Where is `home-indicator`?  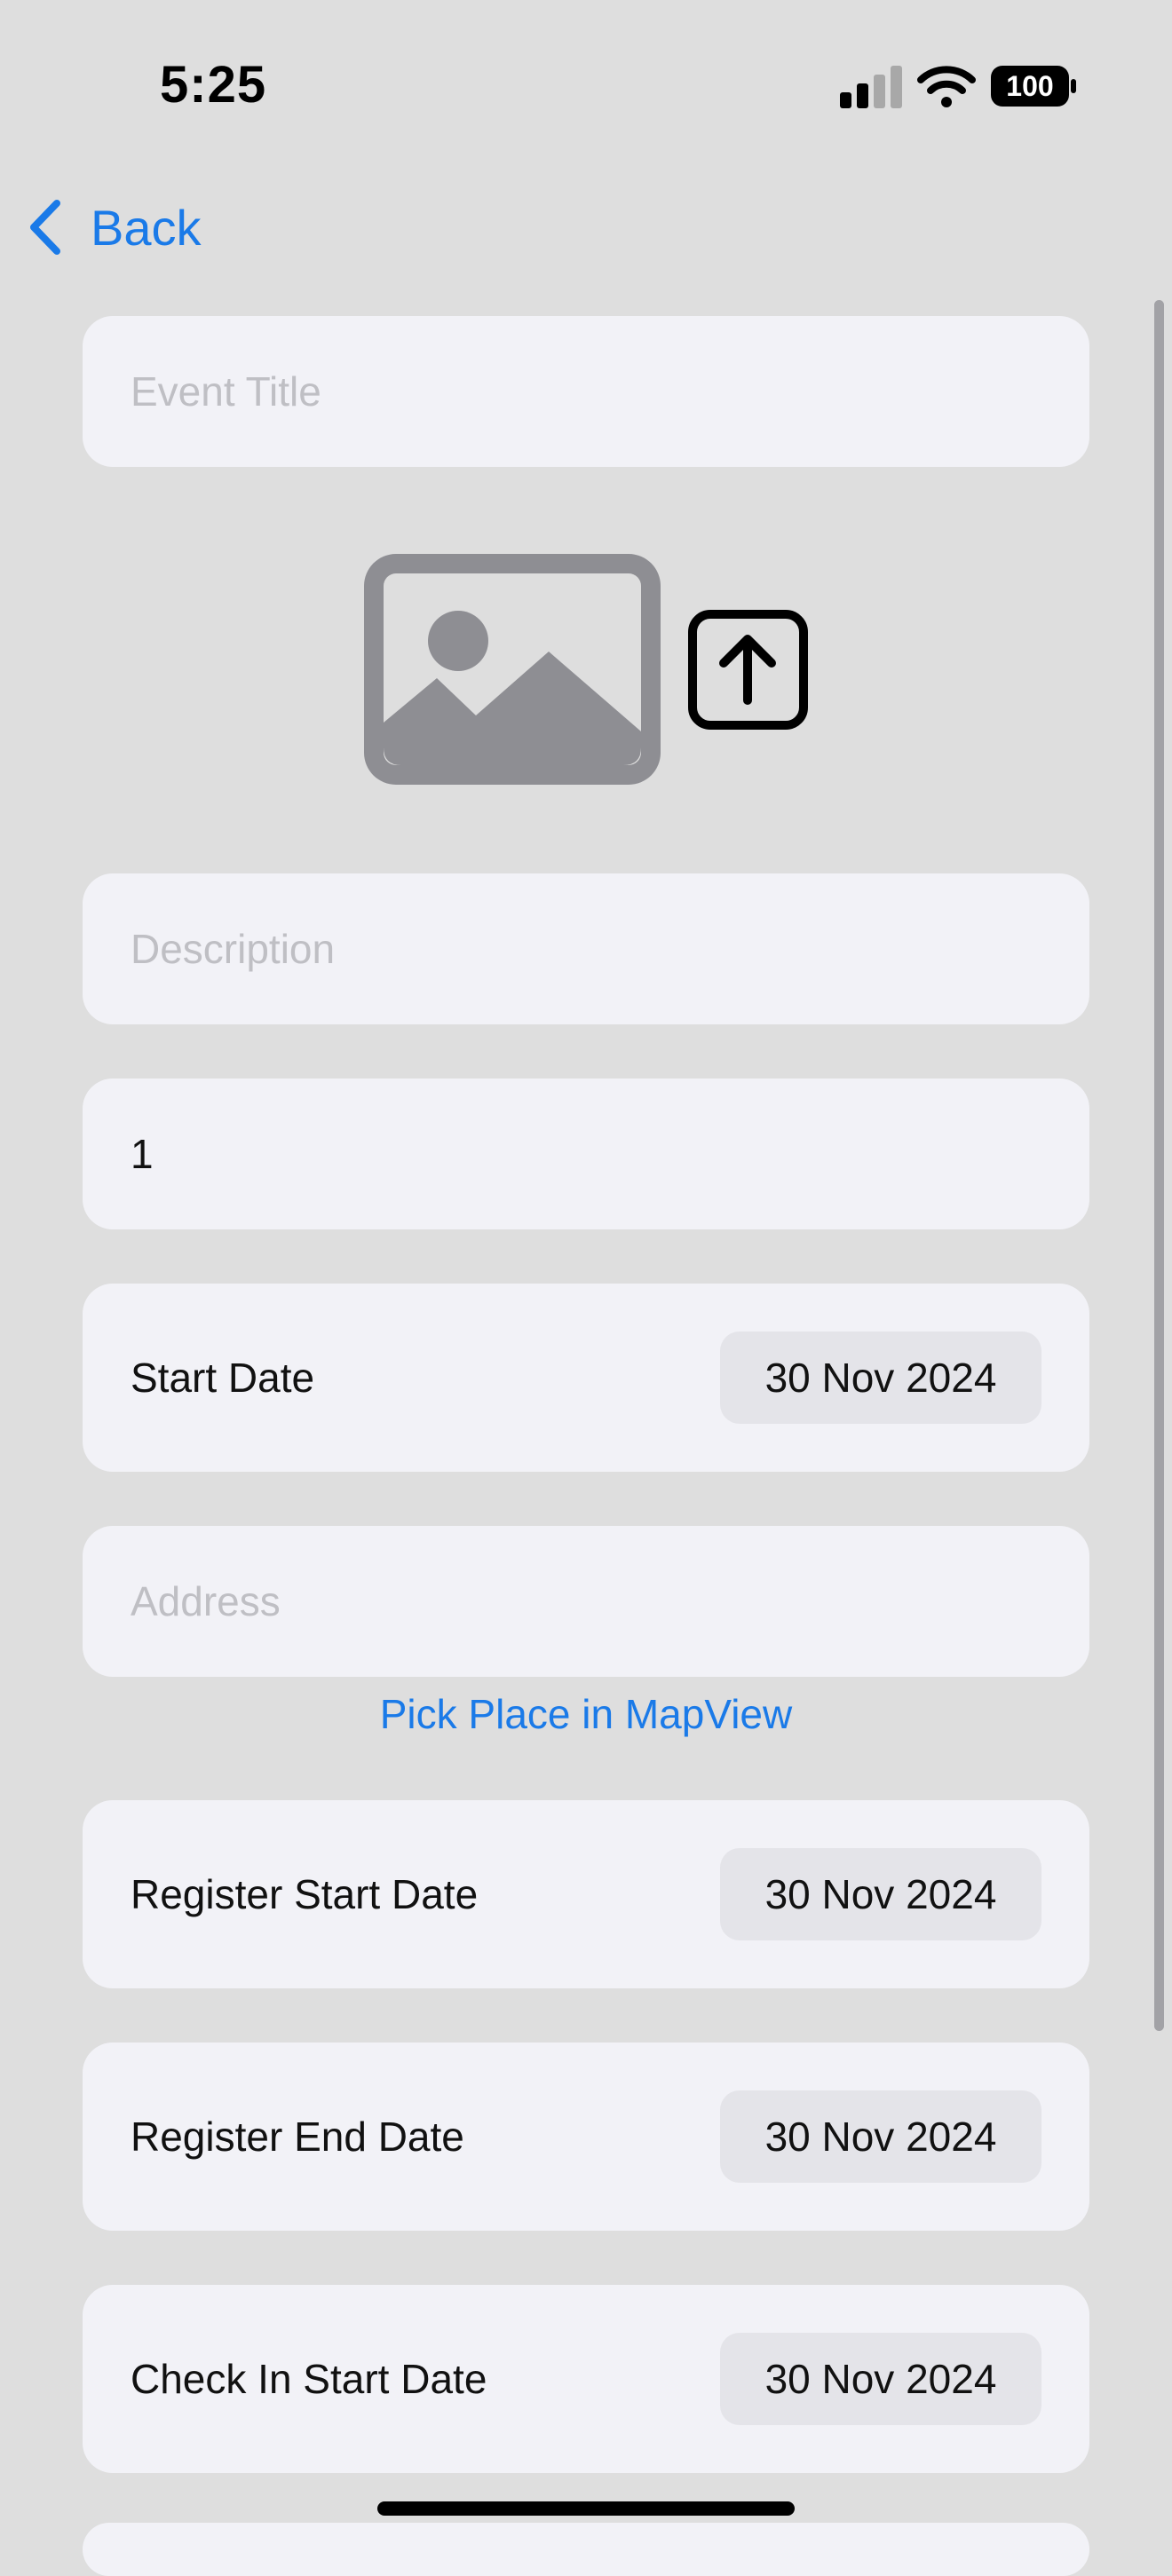
home-indicator is located at coordinates (586, 2508).